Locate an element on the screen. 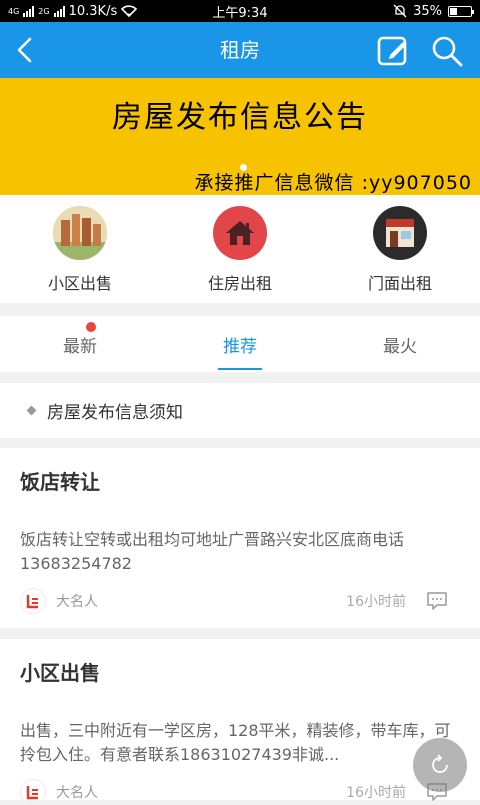 The height and width of the screenshot is (805, 480). tab-label: 最火 is located at coordinates (400, 346).